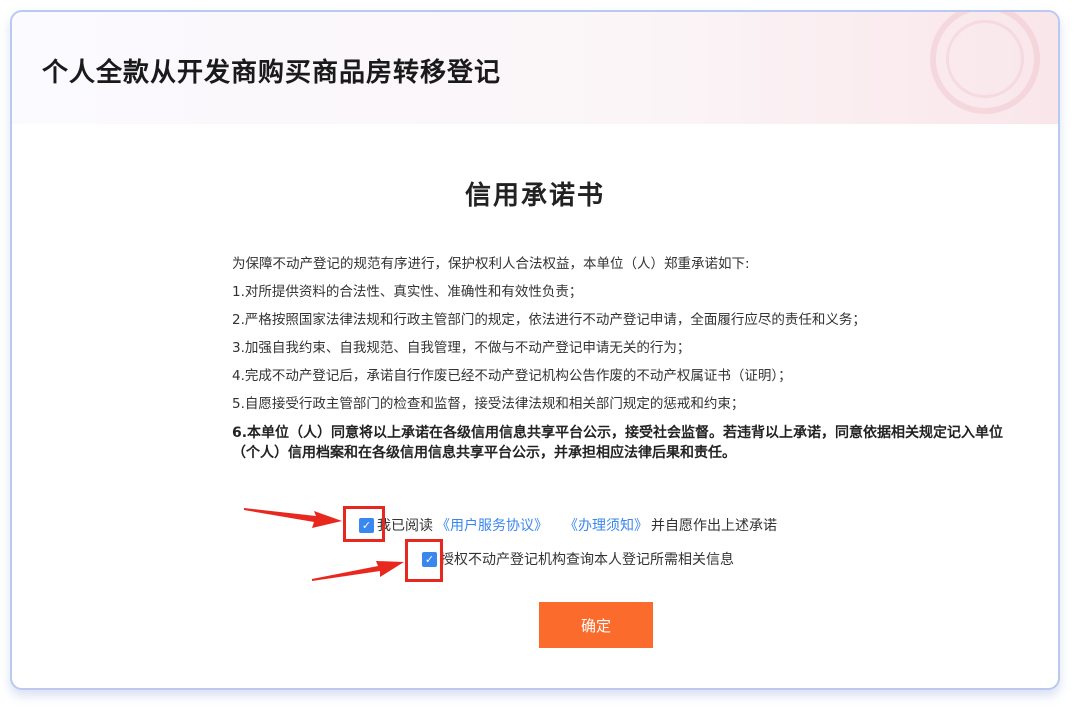  I want to click on commitment-item-1: 1.对所提供资料的合法性、真实性、准确性和有效性负责；, so click(407, 292).